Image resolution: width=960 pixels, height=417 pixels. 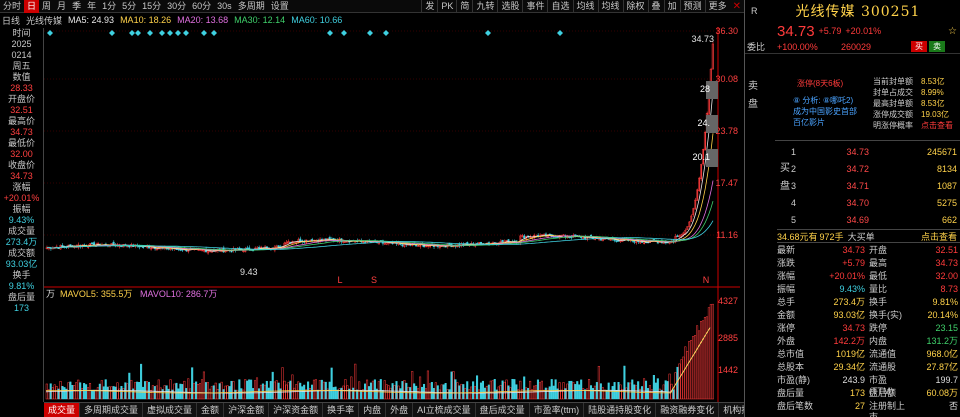 I want to click on tool-button: 预测, so click(x=692, y=6).